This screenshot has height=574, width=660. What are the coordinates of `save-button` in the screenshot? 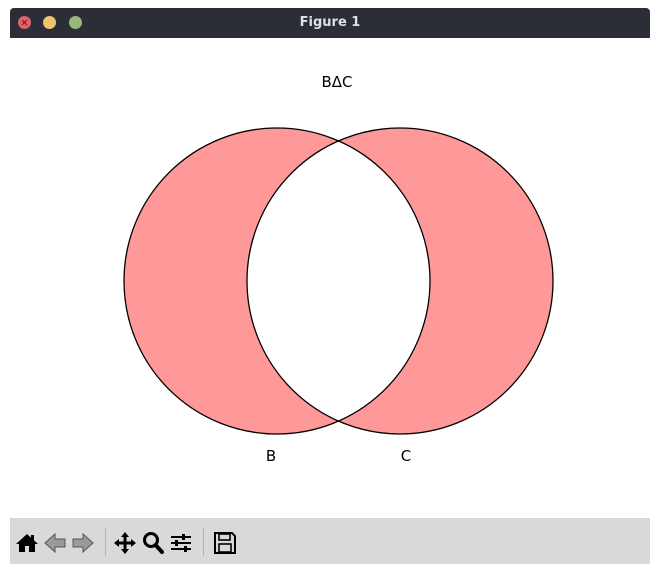 It's located at (225, 543).